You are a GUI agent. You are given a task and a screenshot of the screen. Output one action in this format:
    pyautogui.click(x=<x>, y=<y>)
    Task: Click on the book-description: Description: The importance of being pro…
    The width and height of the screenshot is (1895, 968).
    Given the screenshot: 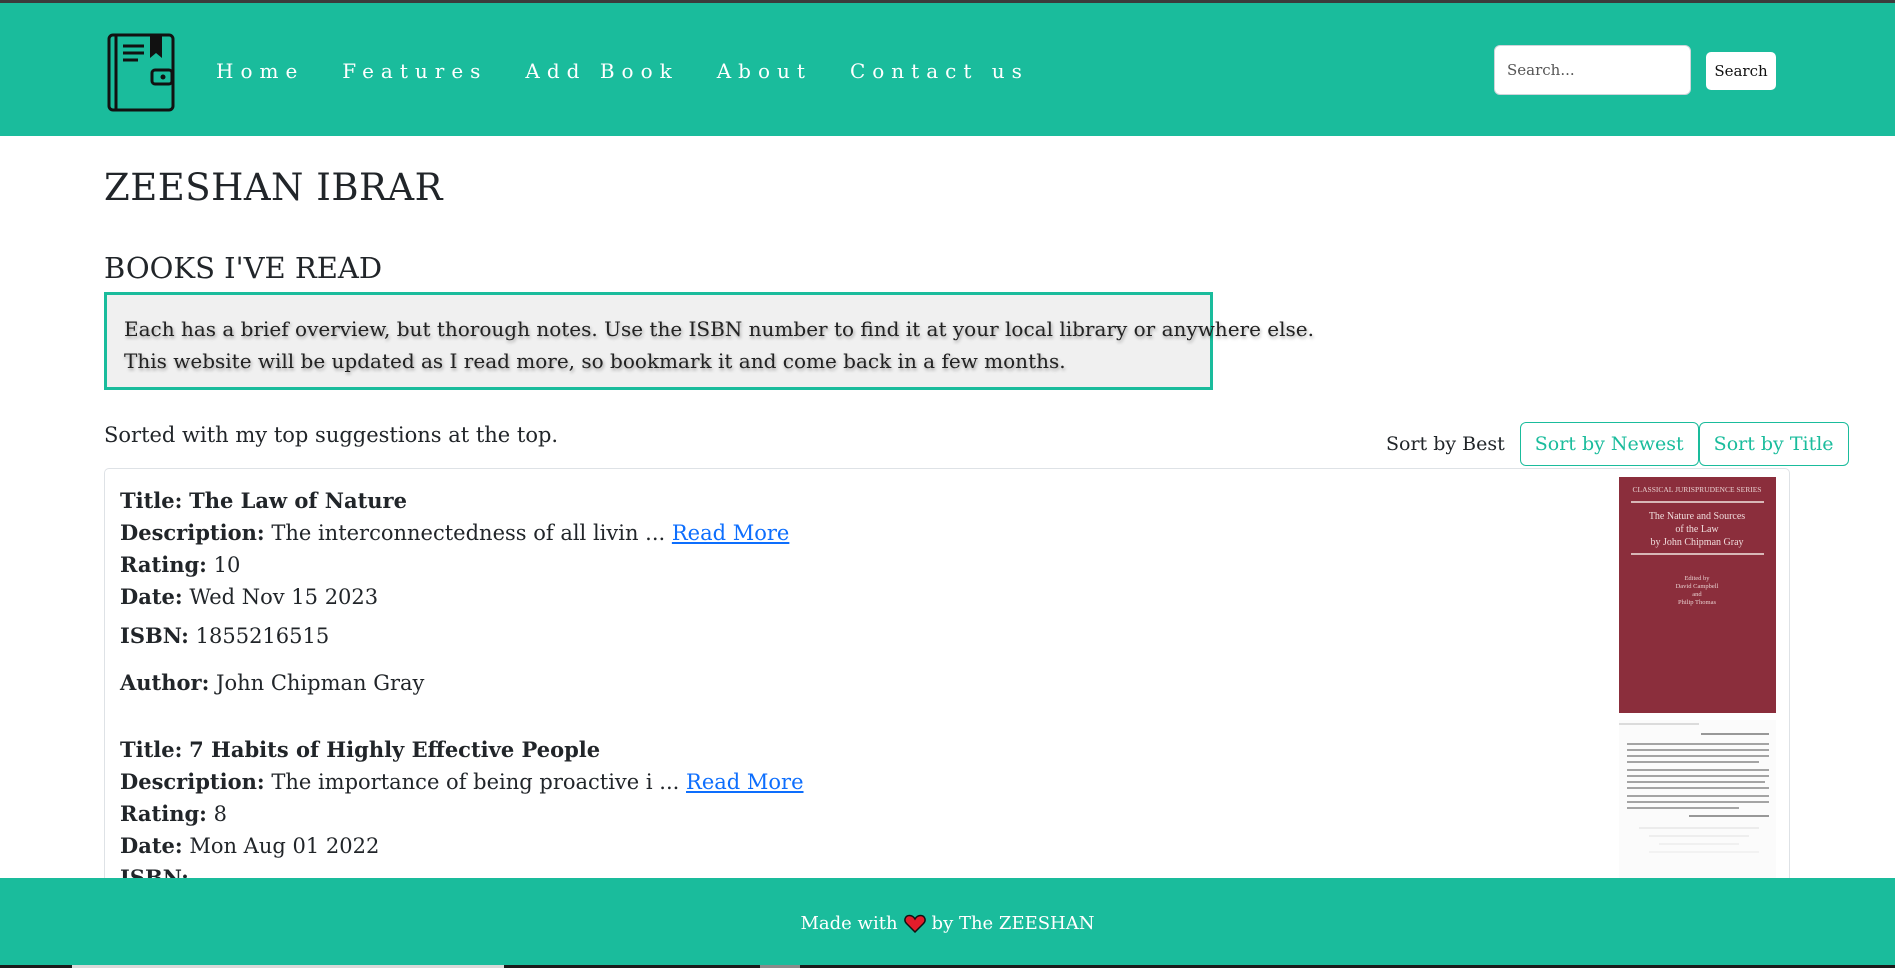 What is the action you would take?
    pyautogui.click(x=462, y=781)
    